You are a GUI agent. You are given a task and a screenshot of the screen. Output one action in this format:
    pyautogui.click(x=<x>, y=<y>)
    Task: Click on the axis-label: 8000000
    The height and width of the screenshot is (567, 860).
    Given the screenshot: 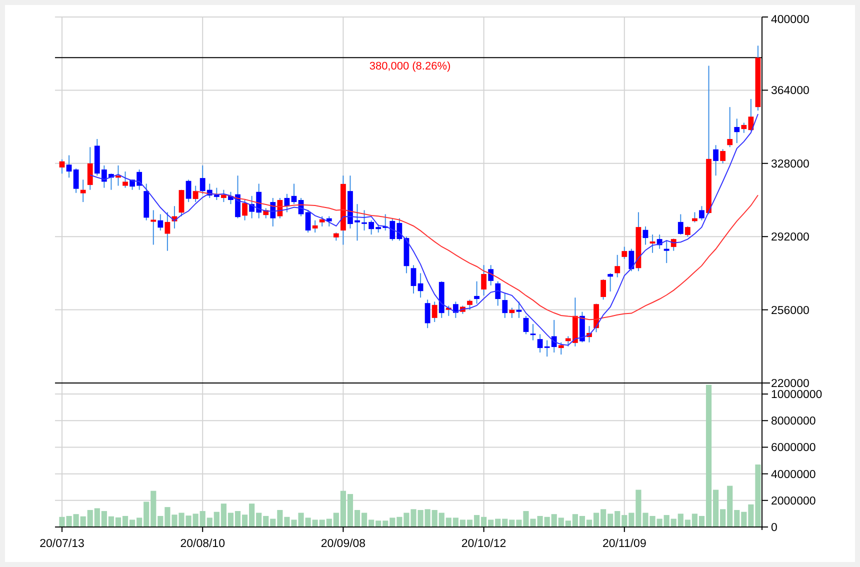 What is the action you would take?
    pyautogui.click(x=793, y=422)
    